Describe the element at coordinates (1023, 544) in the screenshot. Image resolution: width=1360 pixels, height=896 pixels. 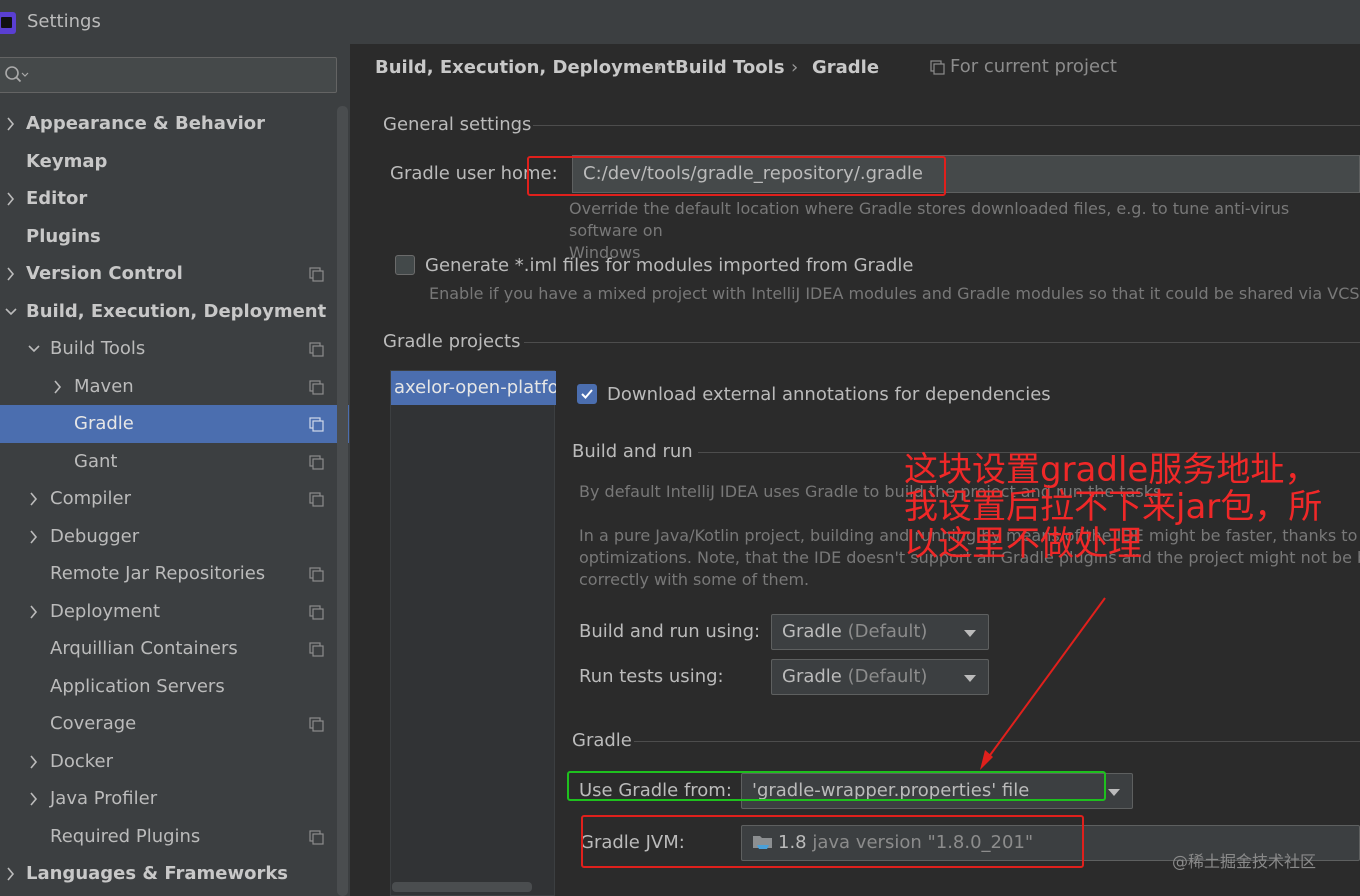
I see `annotation-line: 以这里不做处理` at that location.